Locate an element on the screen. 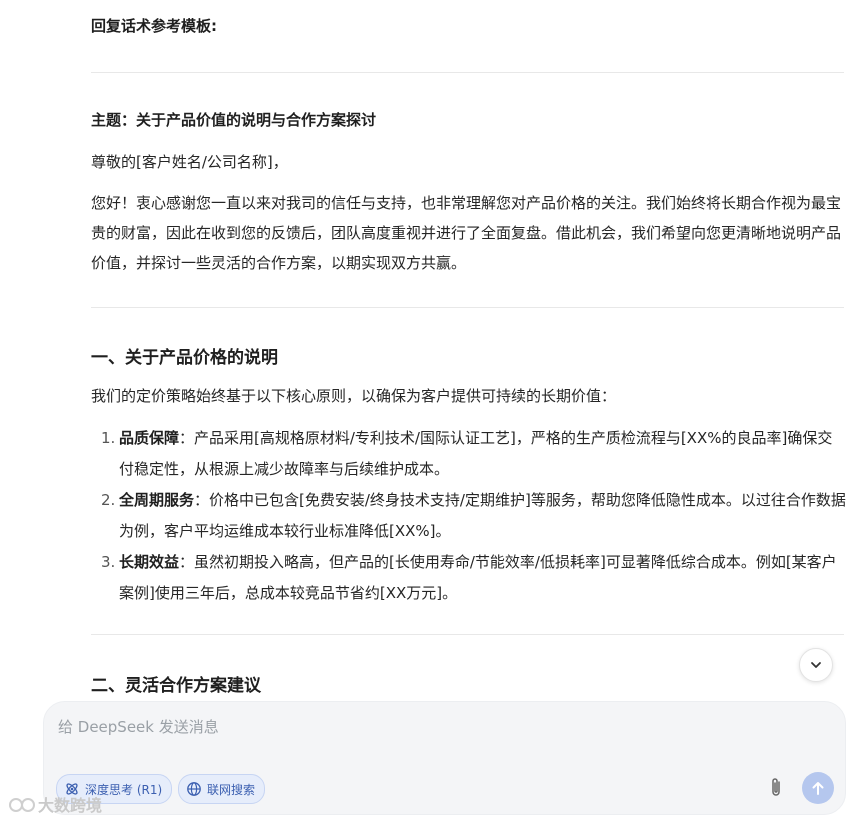  chevron-down-icon is located at coordinates (816, 665).